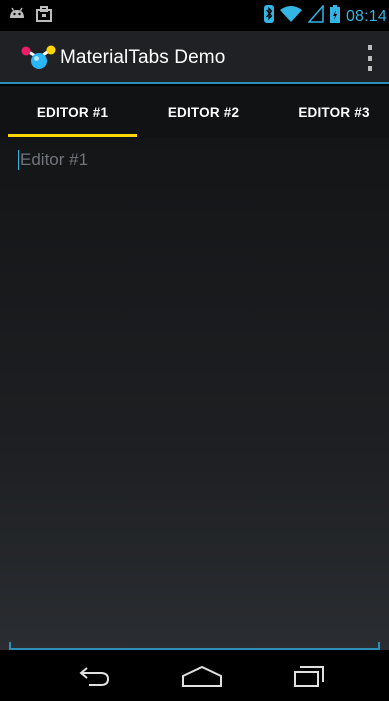 The width and height of the screenshot is (389, 701). I want to click on editor-placeholder: Editor #1, so click(54, 159).